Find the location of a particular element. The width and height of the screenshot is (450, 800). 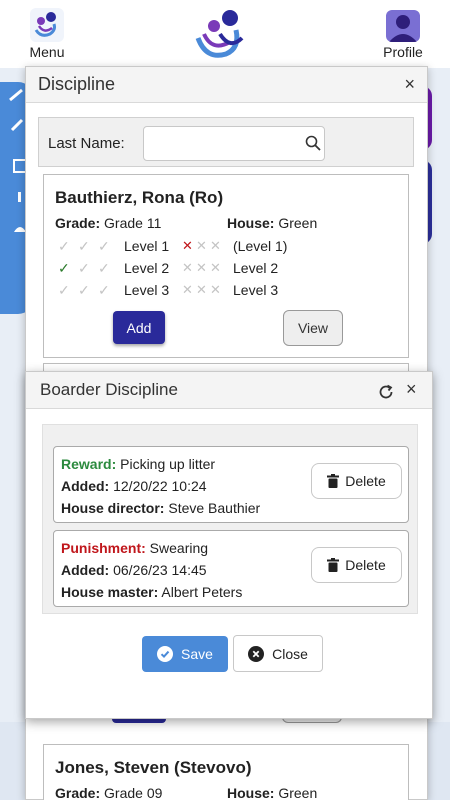

added-value: 12/20/22 10:24 is located at coordinates (160, 486).